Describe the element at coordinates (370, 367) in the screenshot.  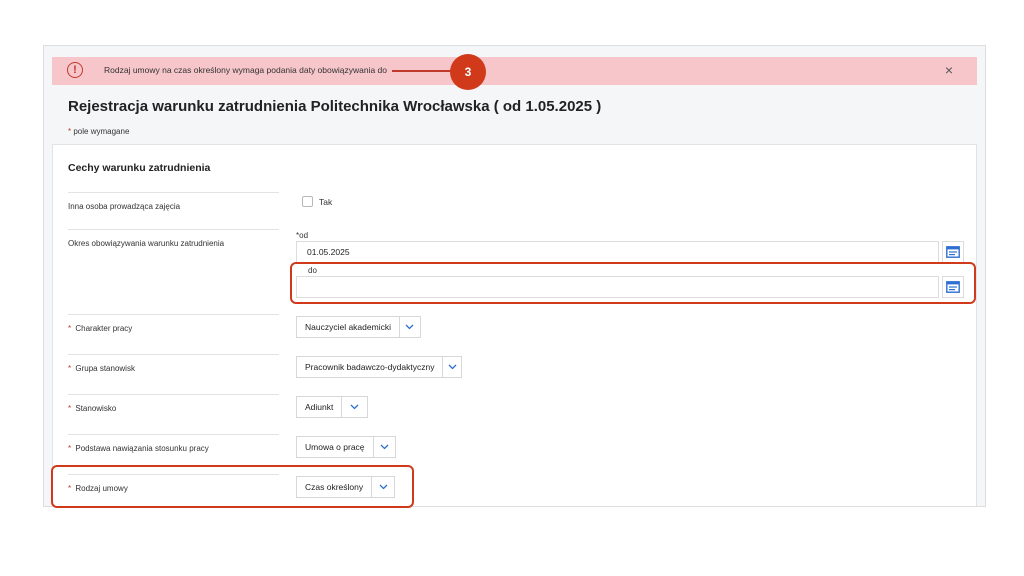
I see `select-value: Pracownik badawczo-dydaktyczny` at that location.